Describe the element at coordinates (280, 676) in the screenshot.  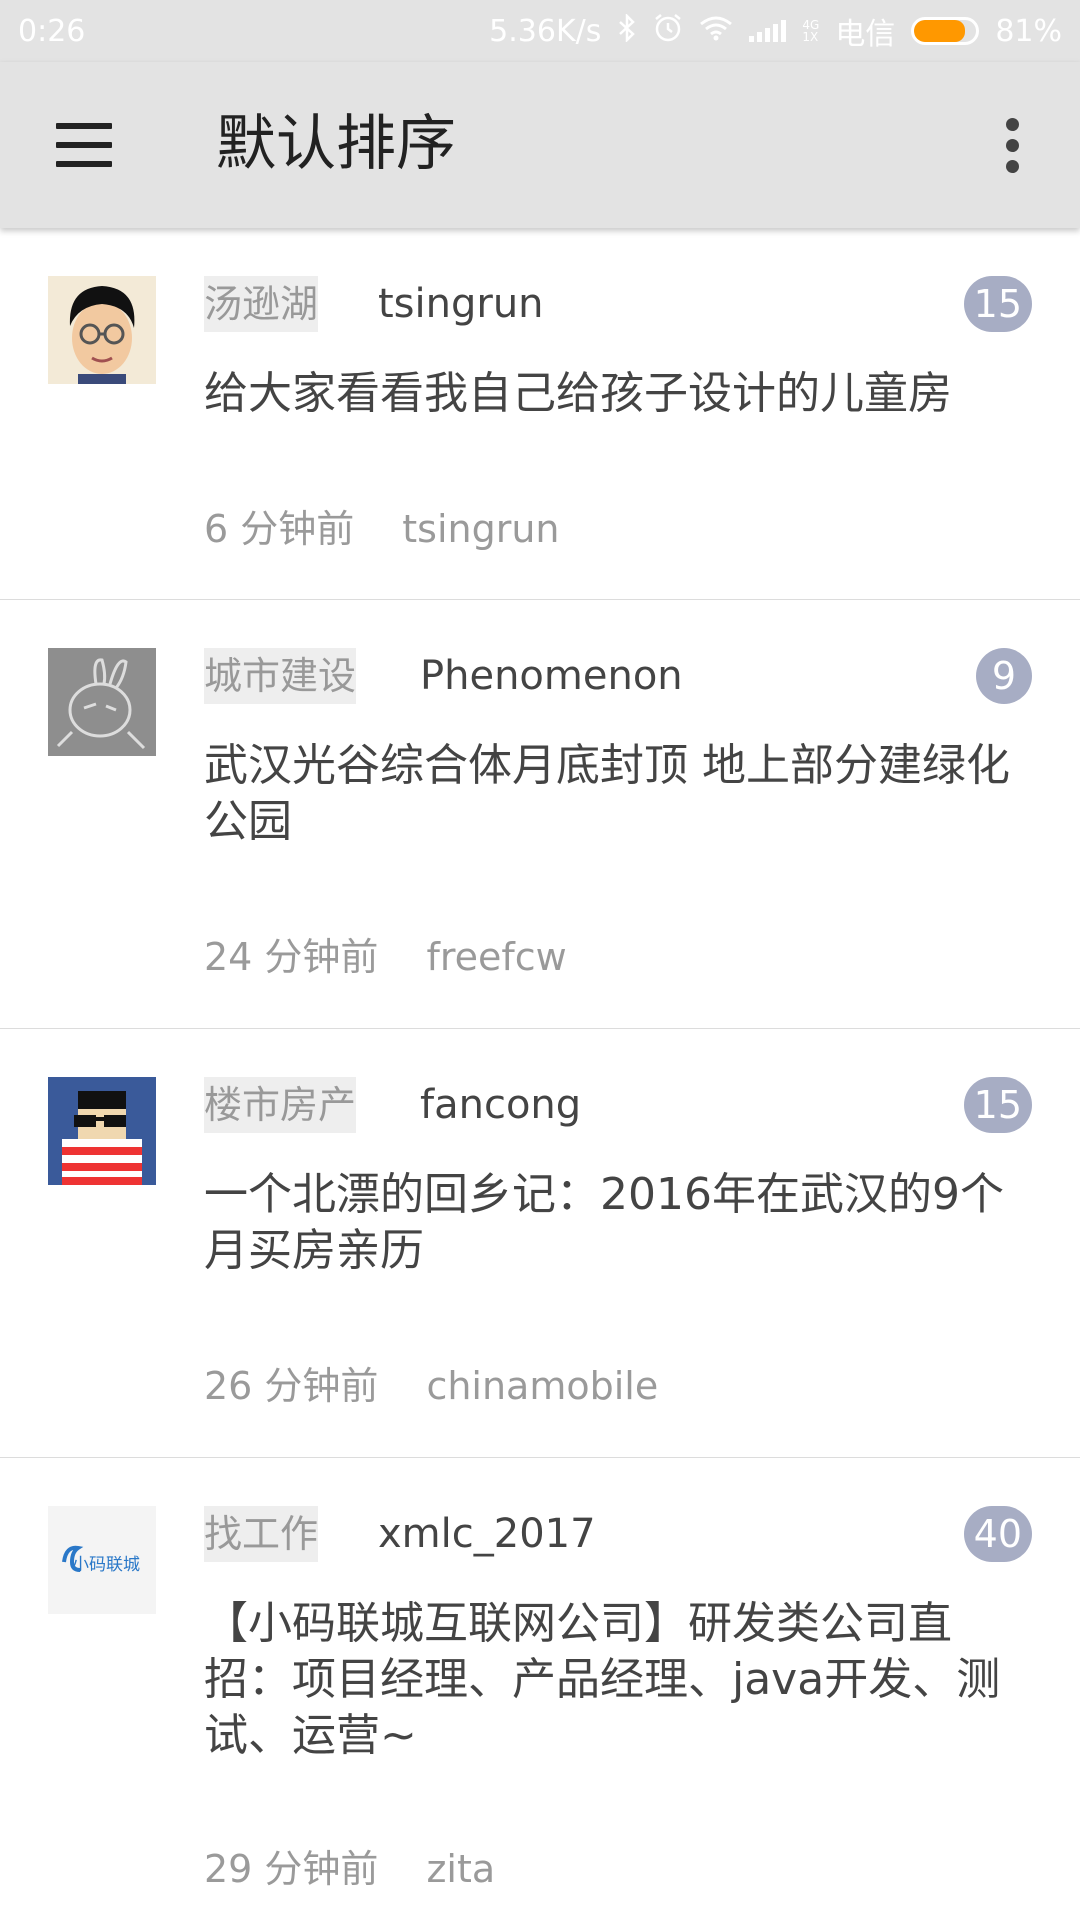
I see `category-tag: 城市建设` at that location.